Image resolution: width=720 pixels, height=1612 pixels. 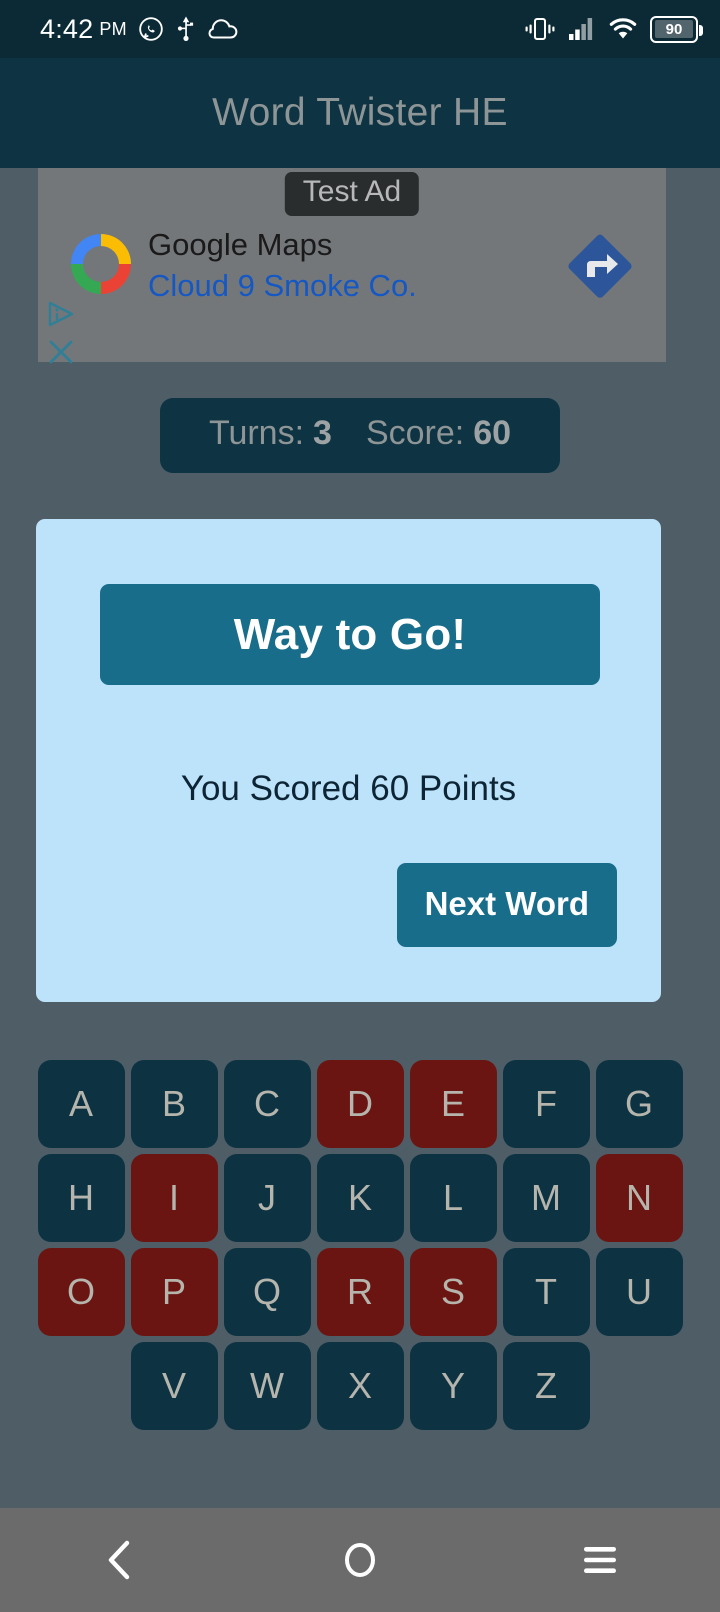 I want to click on key-m: M, so click(x=546, y=1198).